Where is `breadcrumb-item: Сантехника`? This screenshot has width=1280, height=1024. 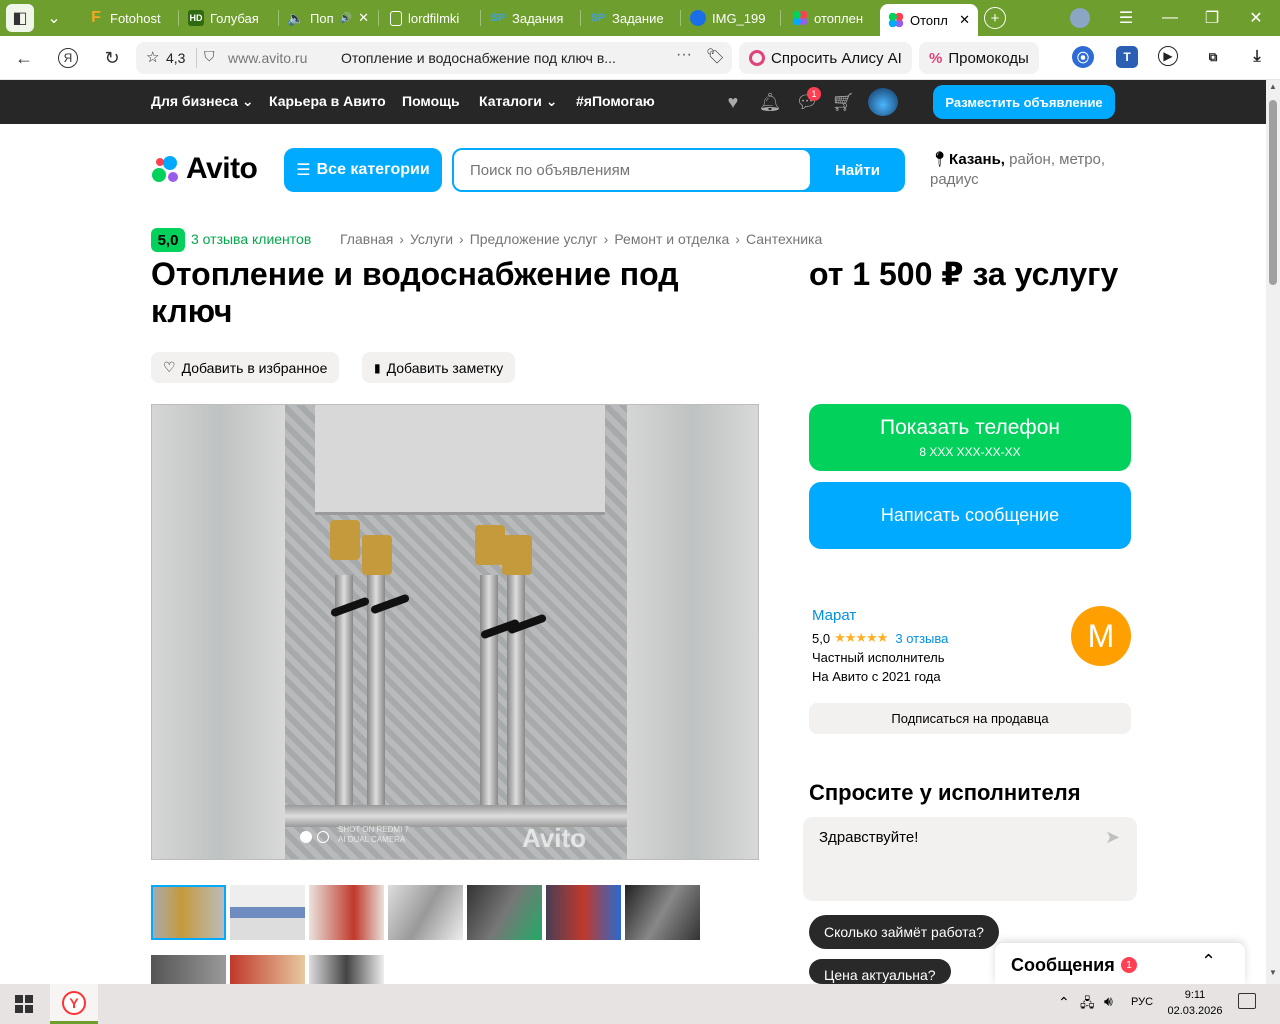
breadcrumb-item: Сантехника is located at coordinates (784, 239).